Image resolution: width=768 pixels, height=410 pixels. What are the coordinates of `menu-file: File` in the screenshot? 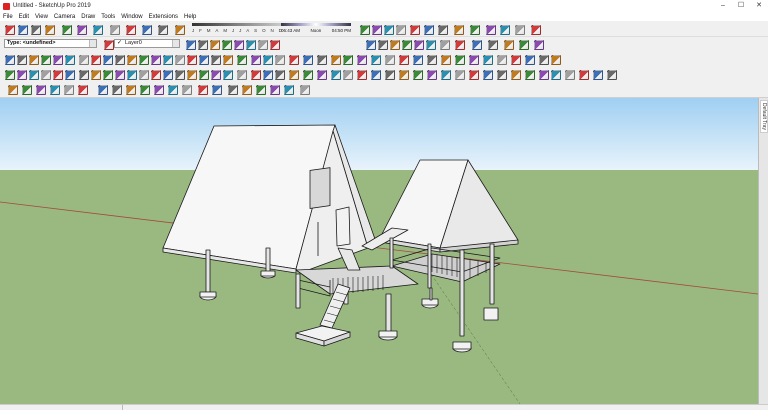 It's located at (8, 17).